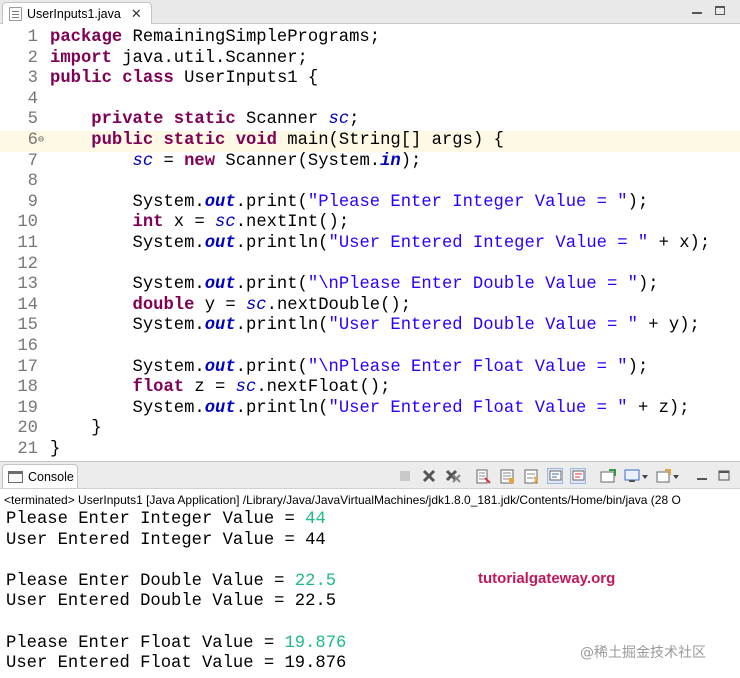 The image size is (740, 678). What do you see at coordinates (32, 37) in the screenshot?
I see `line-number: 1` at bounding box center [32, 37].